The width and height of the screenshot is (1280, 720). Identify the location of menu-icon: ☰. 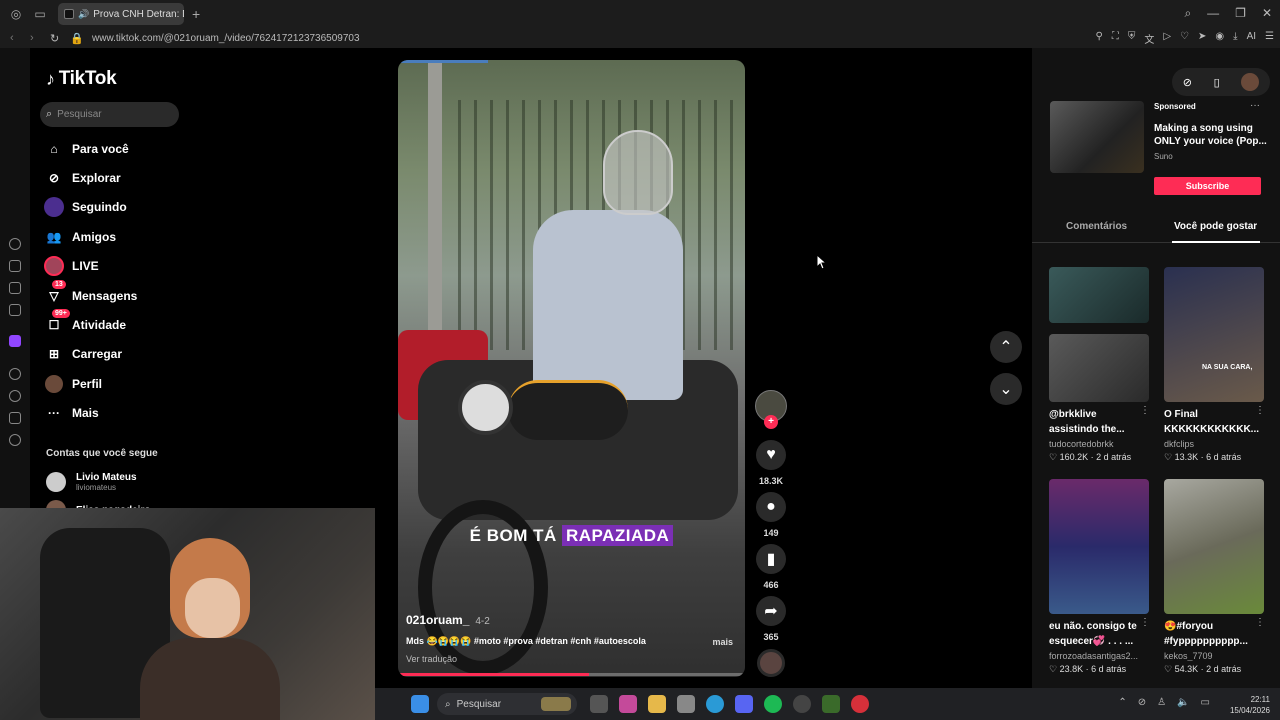
(1269, 38).